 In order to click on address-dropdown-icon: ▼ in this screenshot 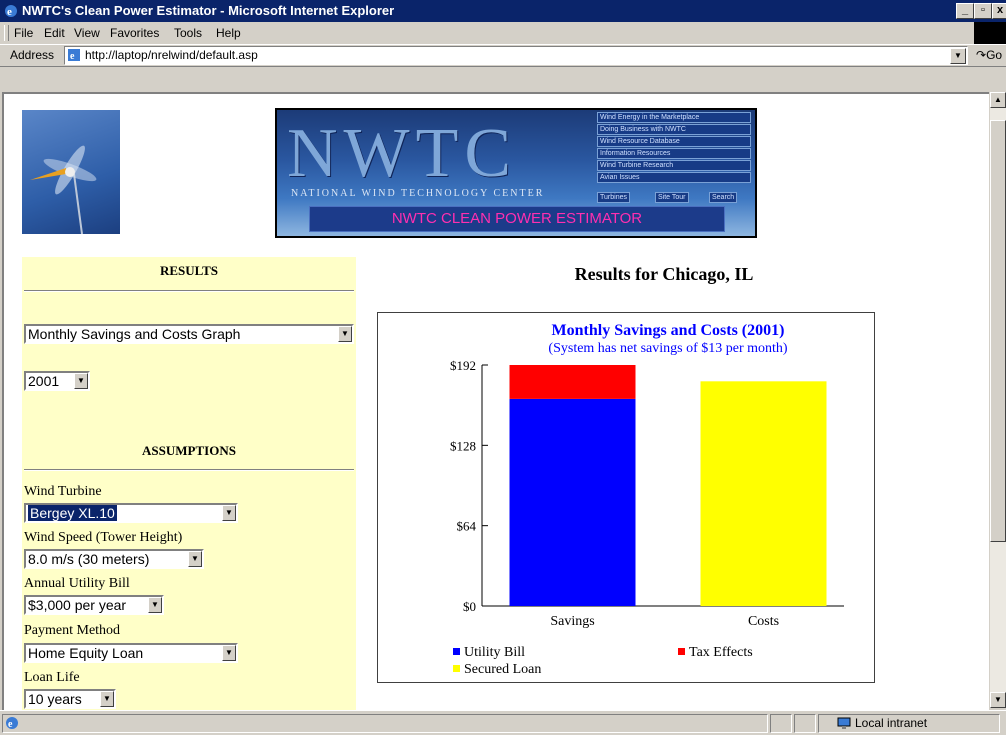, I will do `click(958, 56)`.